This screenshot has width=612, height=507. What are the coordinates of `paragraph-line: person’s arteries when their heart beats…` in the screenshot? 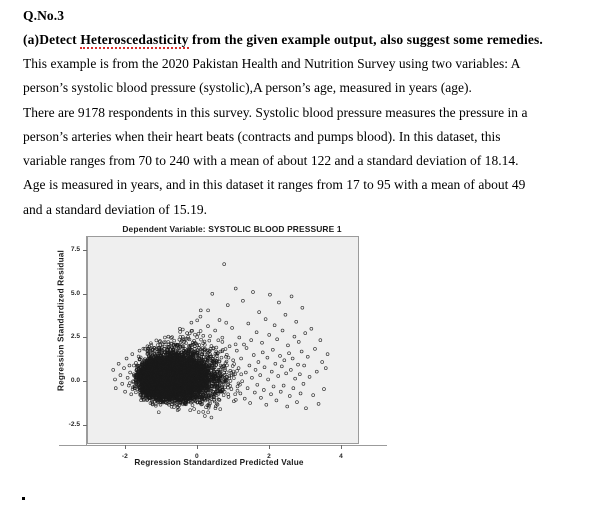 It's located at (262, 136).